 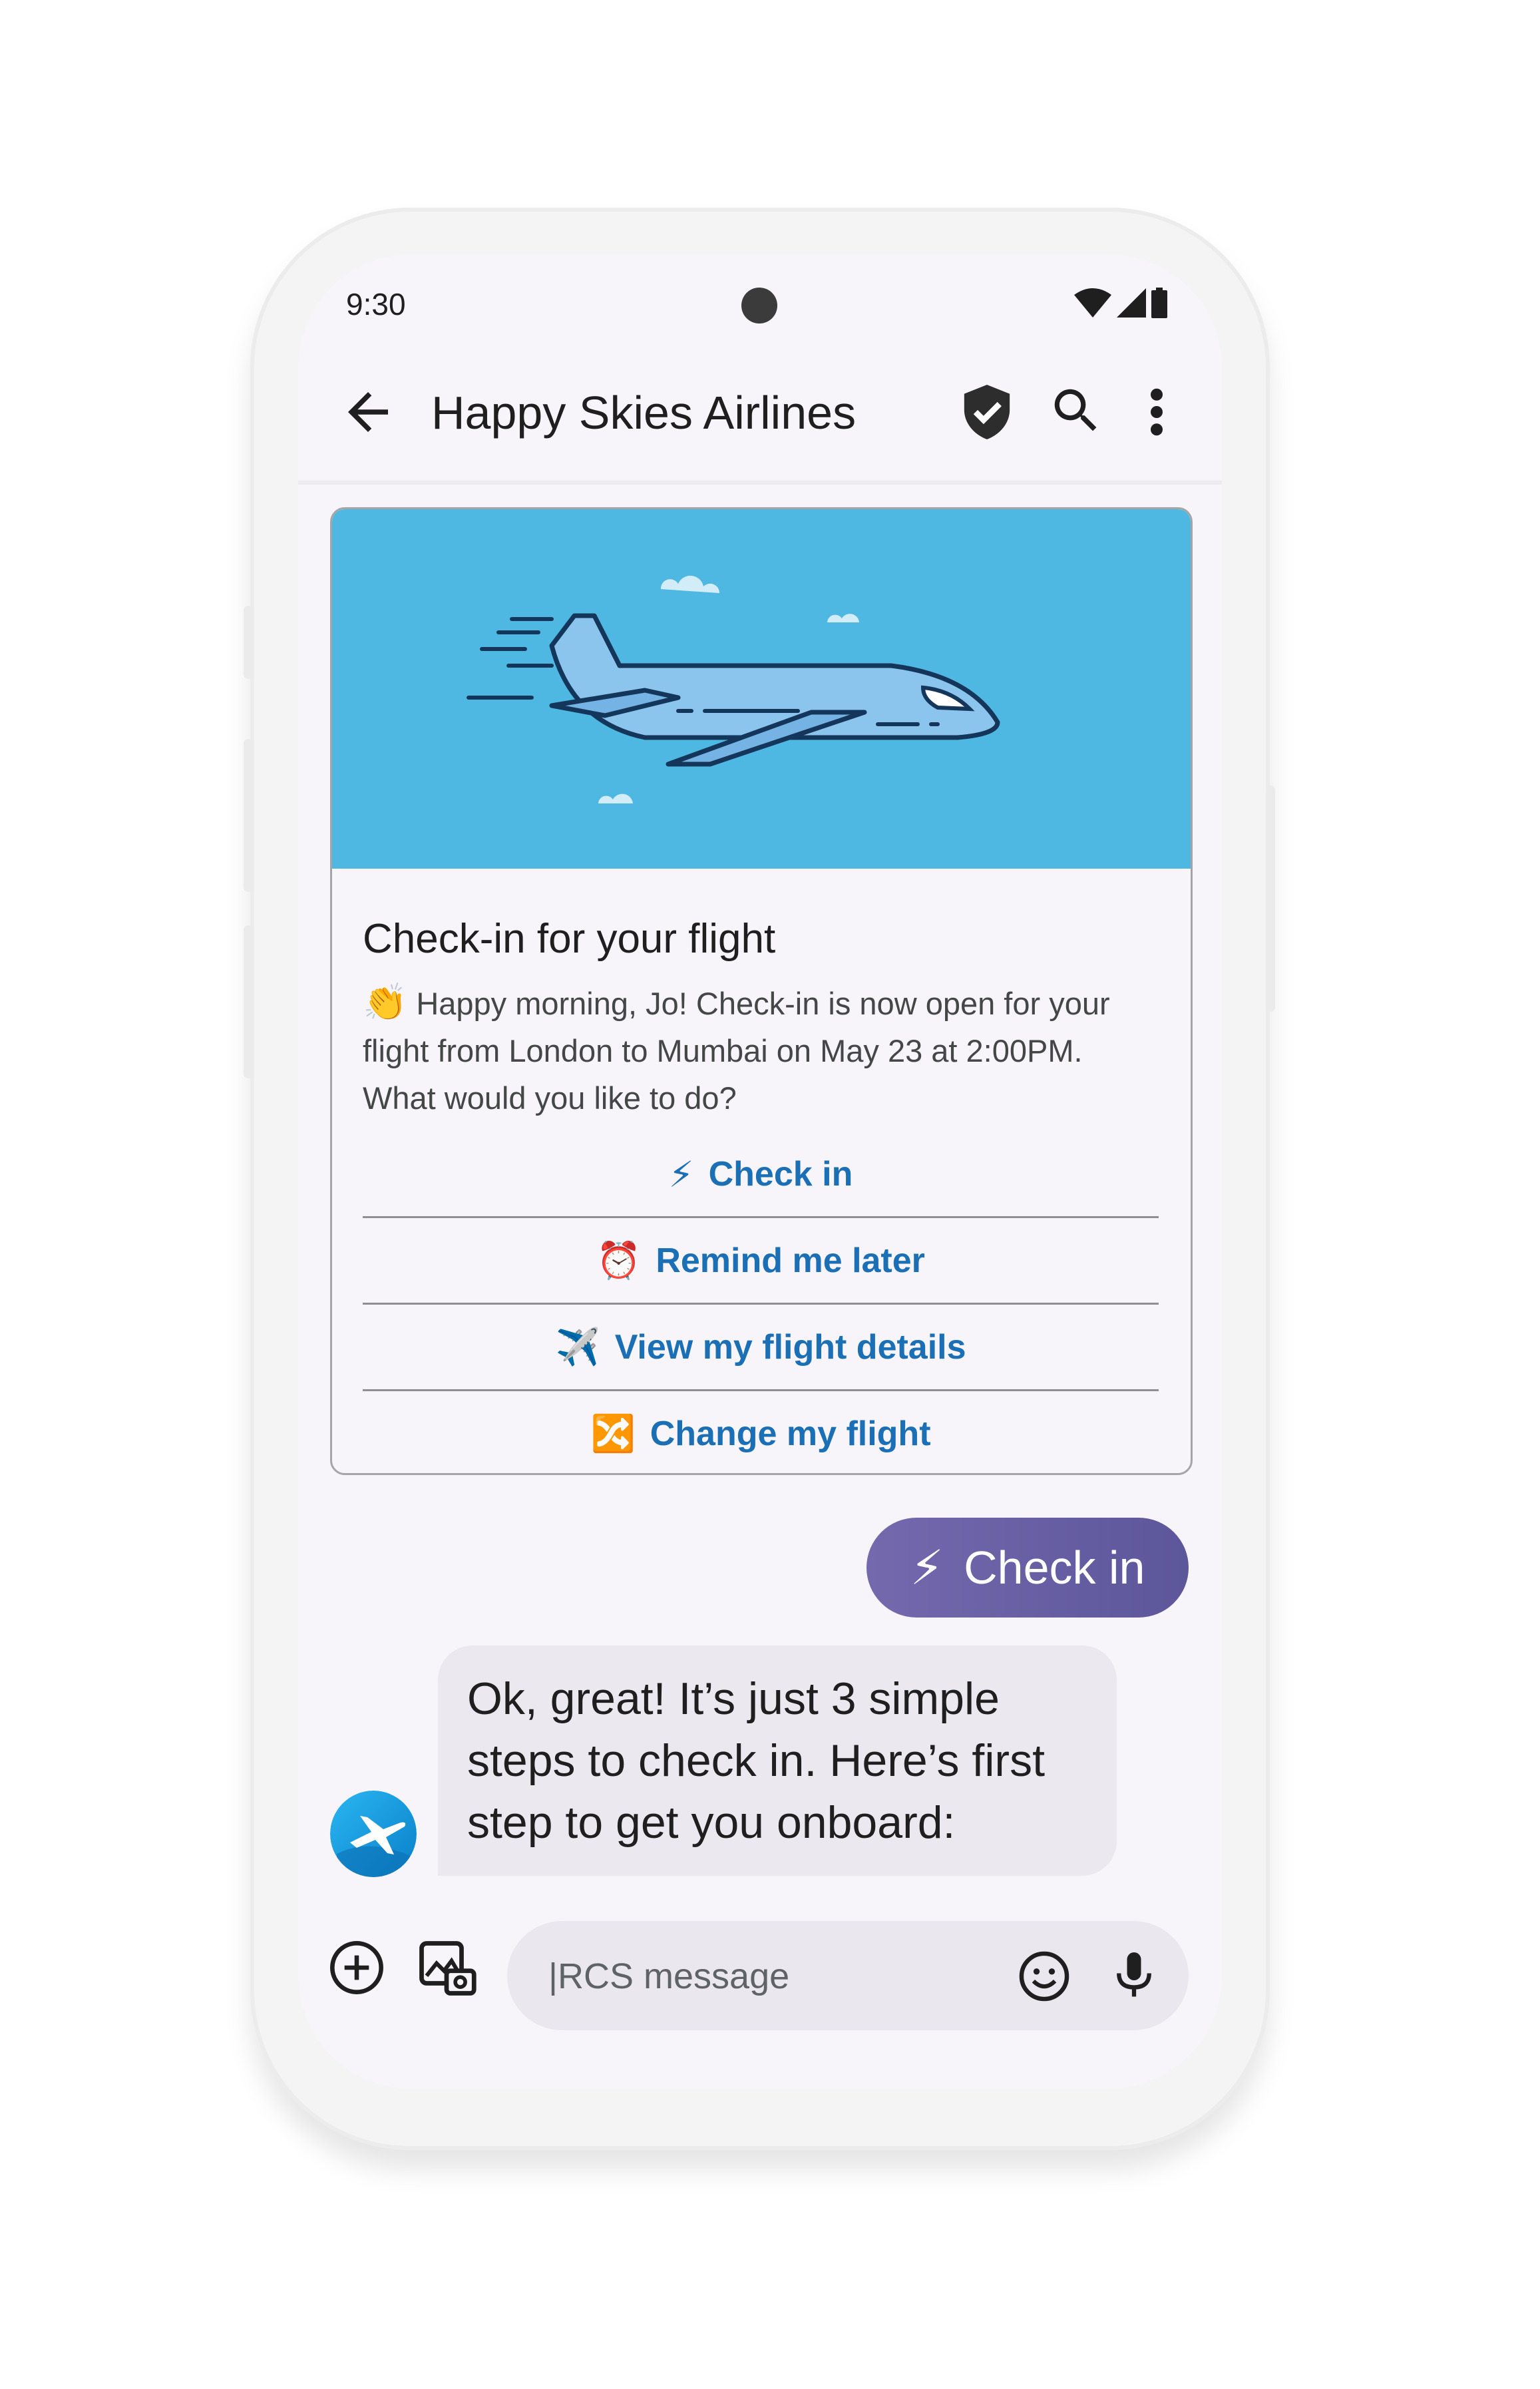 What do you see at coordinates (368, 412) in the screenshot?
I see `back-arrow-icon` at bounding box center [368, 412].